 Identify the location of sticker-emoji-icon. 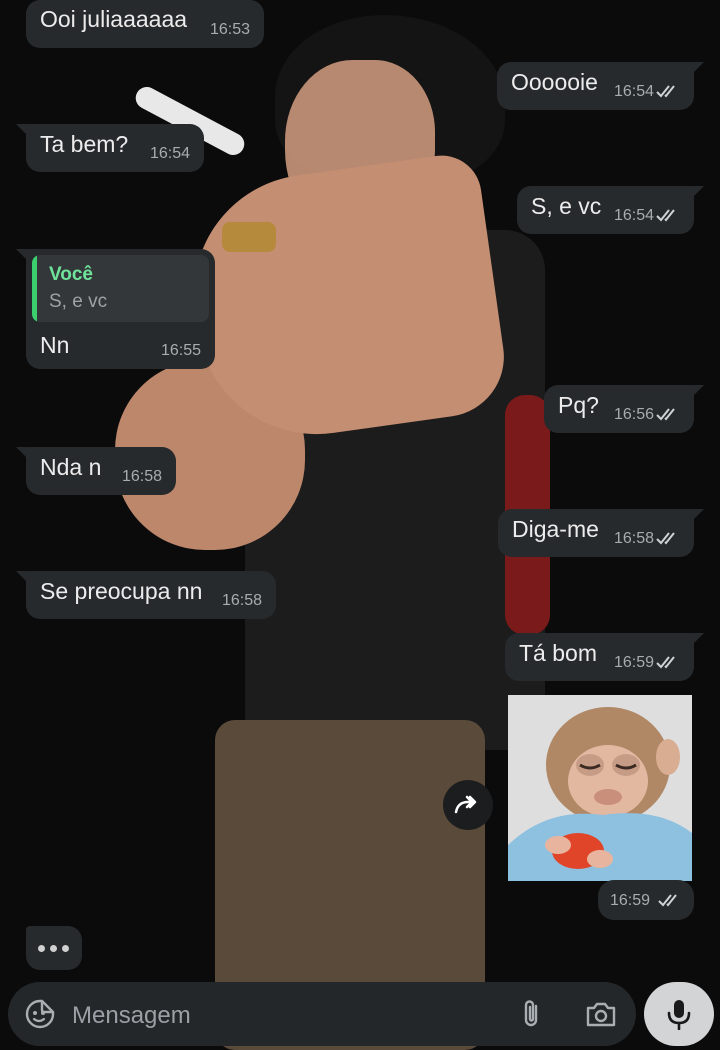
(40, 1014).